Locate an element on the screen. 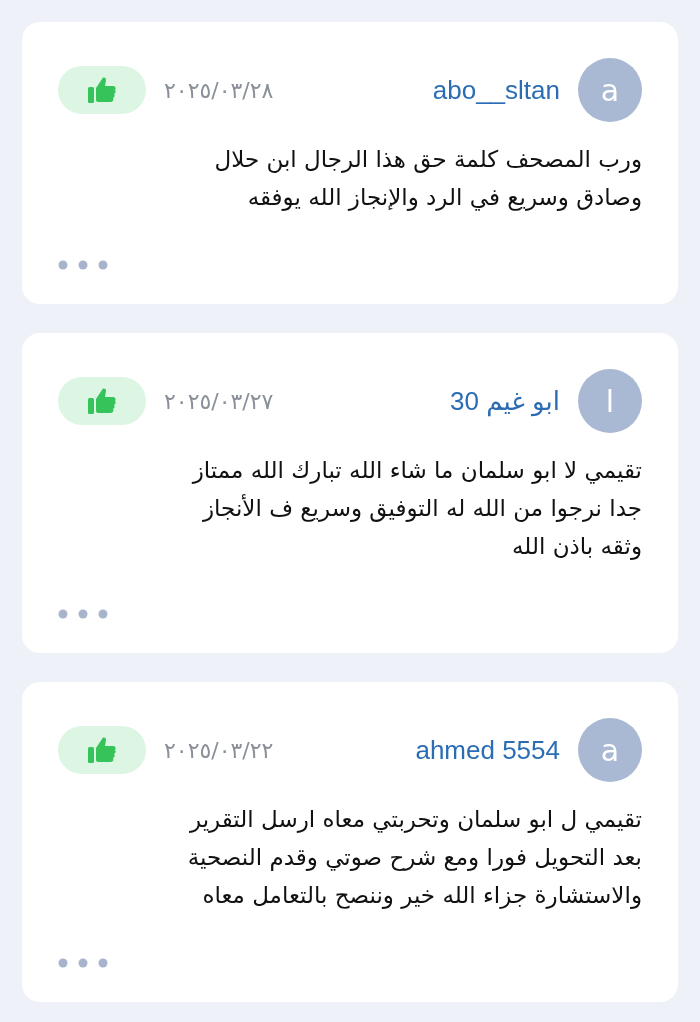 The image size is (700, 1022). review-date: ٢٠٢٥/٠٣/٢٢ is located at coordinates (219, 750).